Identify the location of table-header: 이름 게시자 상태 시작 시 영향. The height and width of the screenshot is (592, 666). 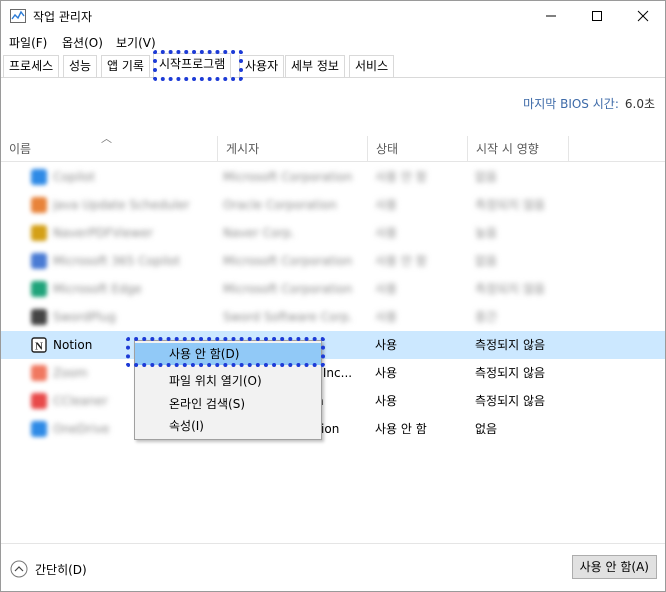
(333, 149).